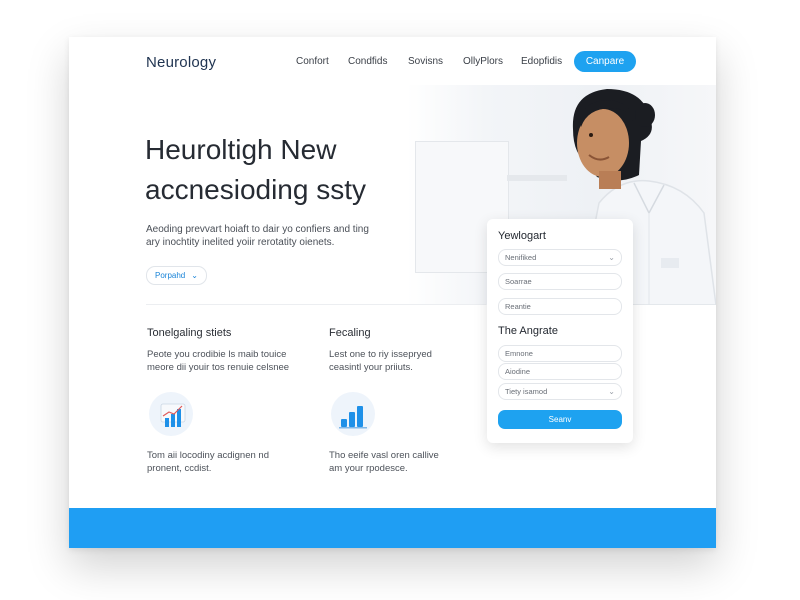 The width and height of the screenshot is (800, 600). Describe the element at coordinates (392, 528) in the screenshot. I see `footer-band` at that location.